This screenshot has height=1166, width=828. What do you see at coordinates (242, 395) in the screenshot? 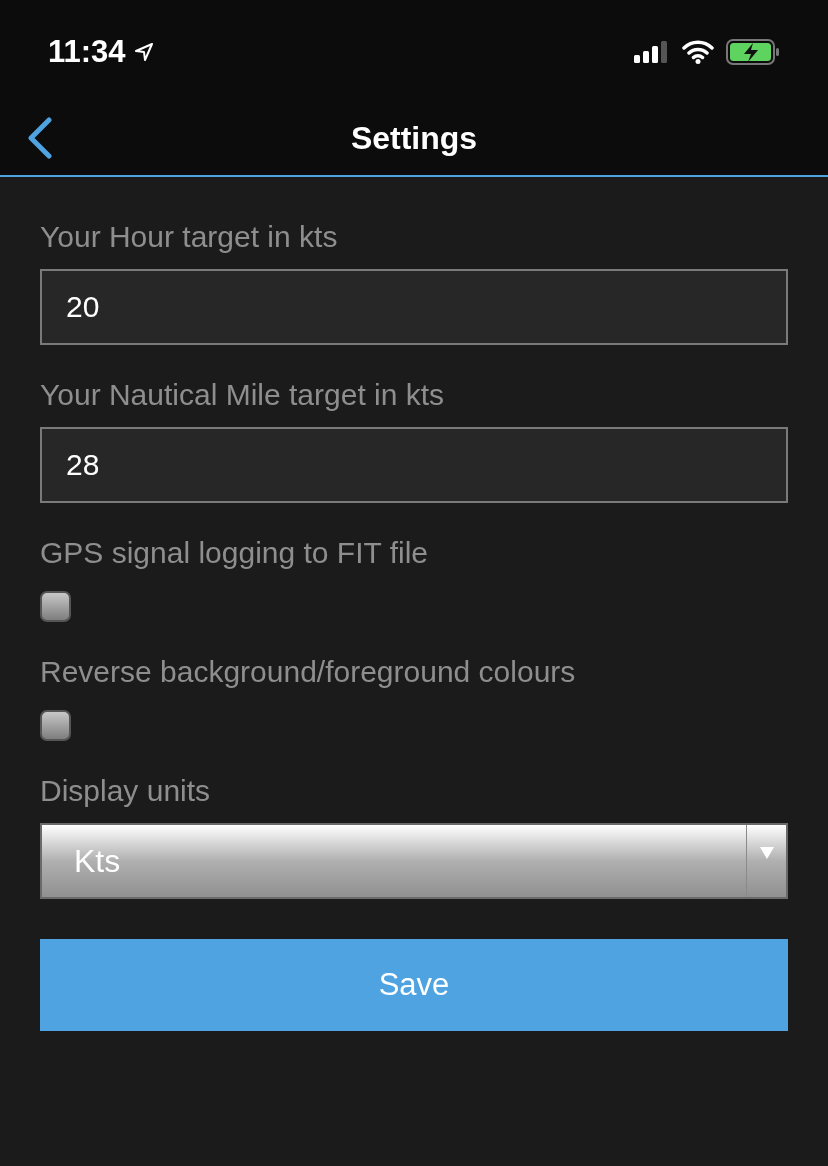
I see `field-label: Your Nautical Mile target in kts` at bounding box center [242, 395].